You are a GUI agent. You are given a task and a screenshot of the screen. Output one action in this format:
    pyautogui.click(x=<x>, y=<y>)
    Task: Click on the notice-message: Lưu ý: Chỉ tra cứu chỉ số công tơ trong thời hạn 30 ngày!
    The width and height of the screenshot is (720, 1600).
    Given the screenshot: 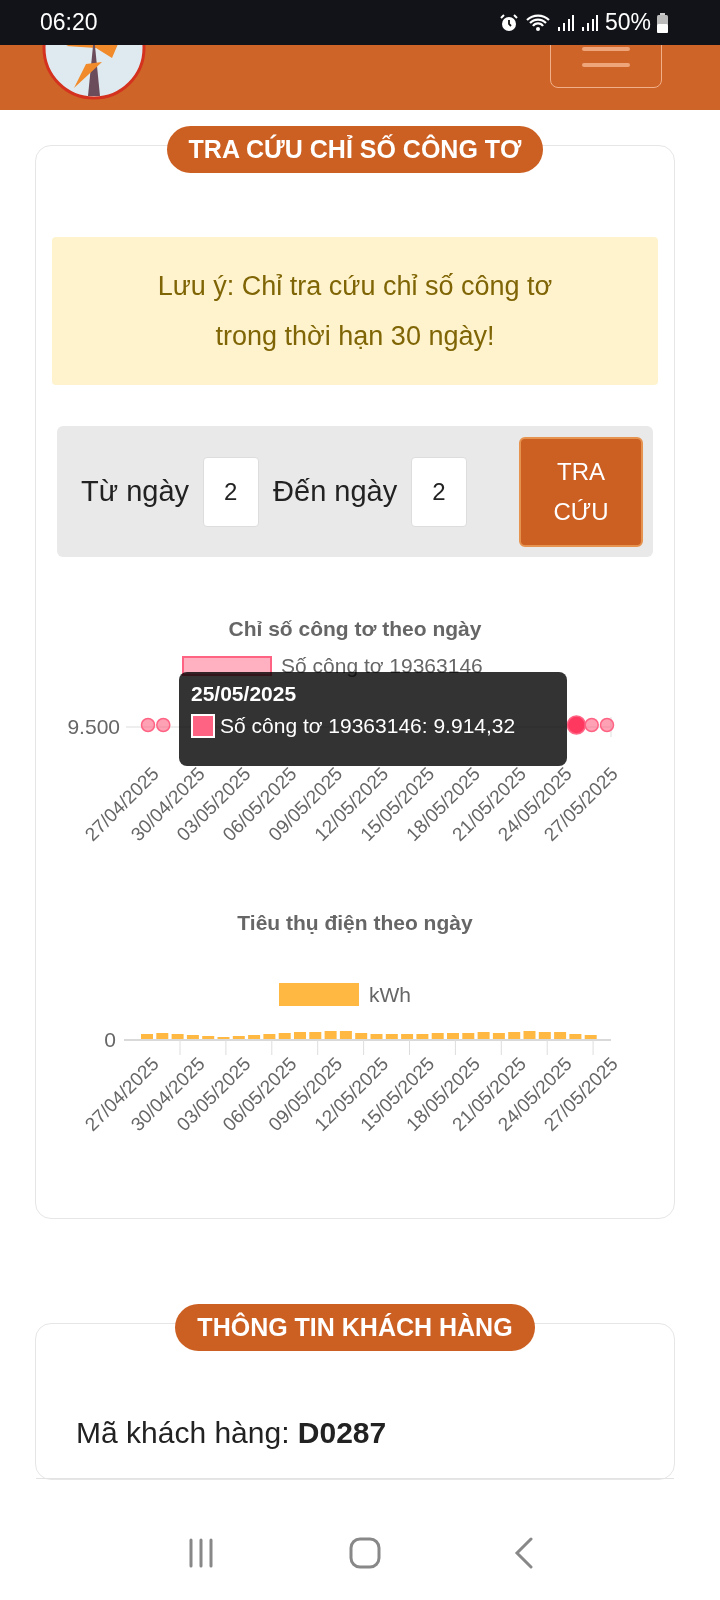 What is the action you would take?
    pyautogui.click(x=355, y=311)
    